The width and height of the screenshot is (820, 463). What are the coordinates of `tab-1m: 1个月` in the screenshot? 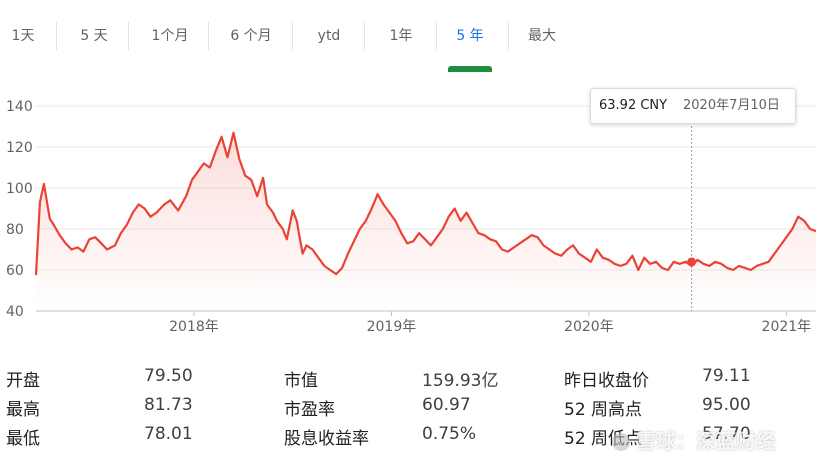 It's located at (170, 36).